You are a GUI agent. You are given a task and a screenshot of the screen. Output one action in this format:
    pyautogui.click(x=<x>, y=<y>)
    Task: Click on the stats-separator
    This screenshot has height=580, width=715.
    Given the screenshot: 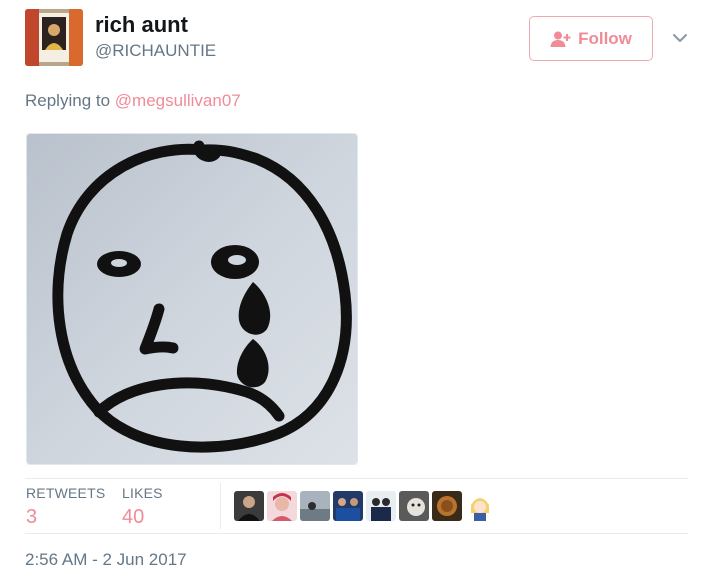 What is the action you would take?
    pyautogui.click(x=220, y=506)
    